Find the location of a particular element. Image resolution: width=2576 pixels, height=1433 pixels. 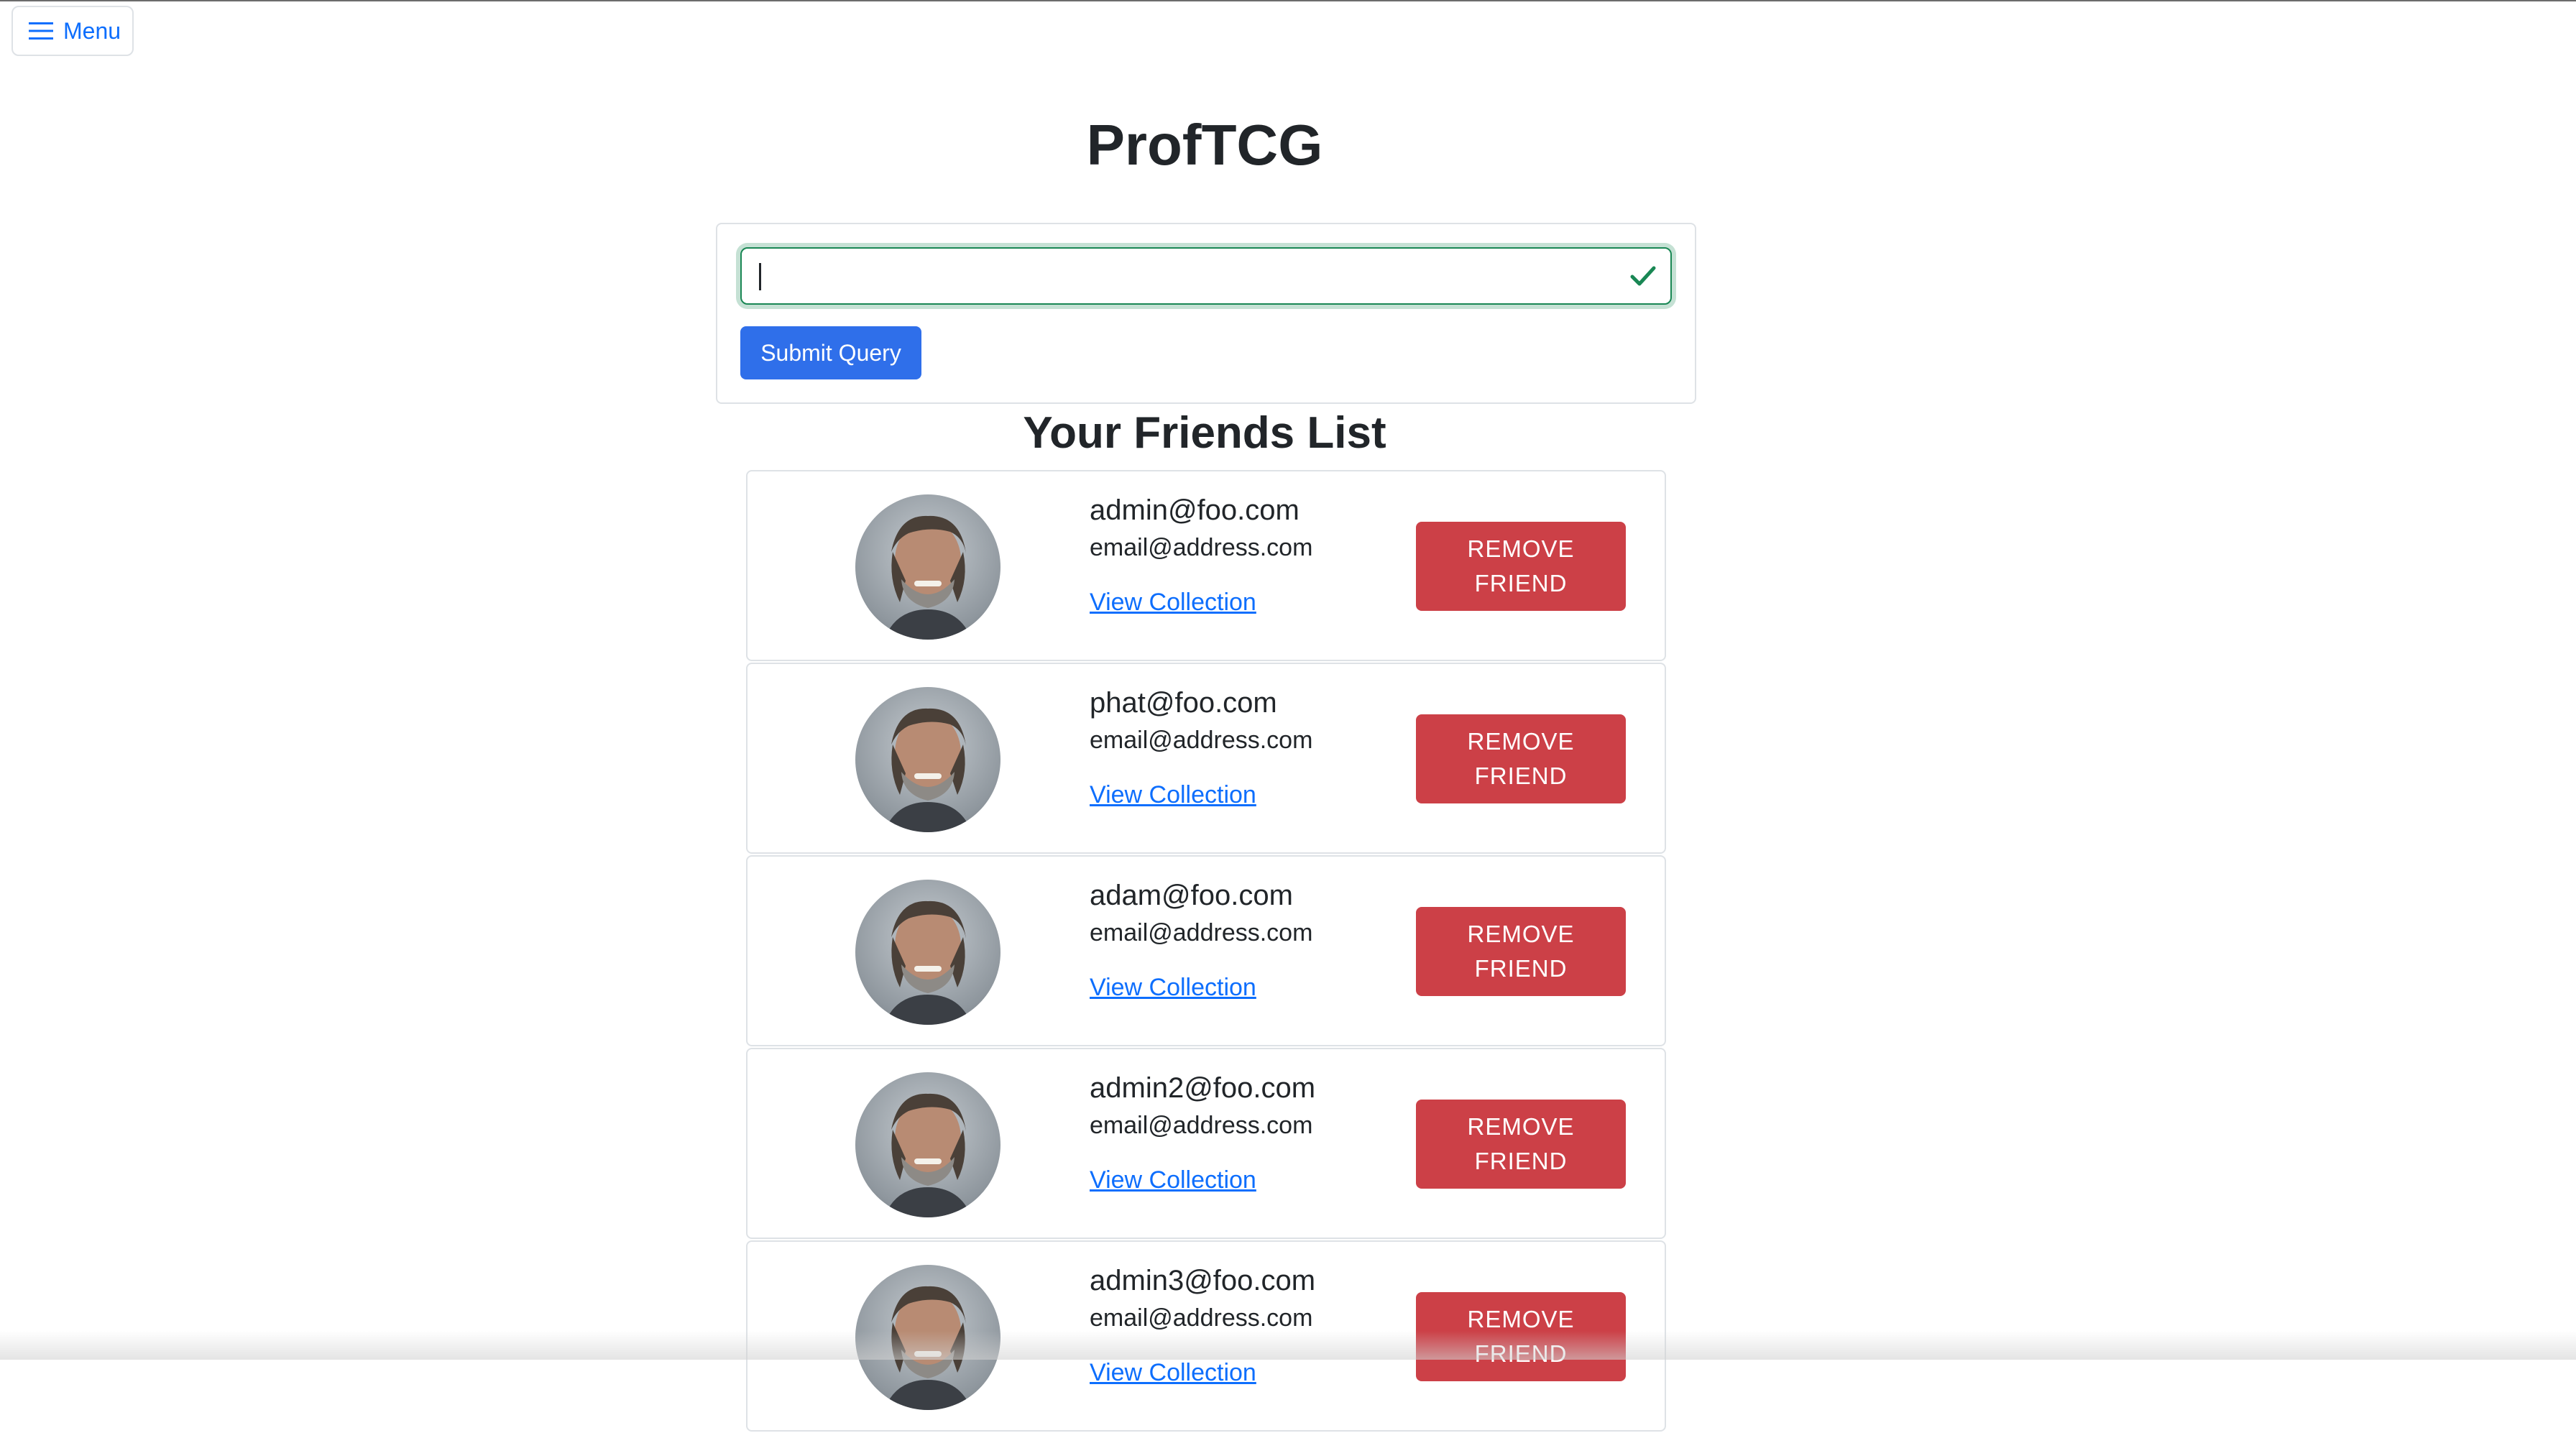

friend-name: admin@foo.com is located at coordinates (1195, 510).